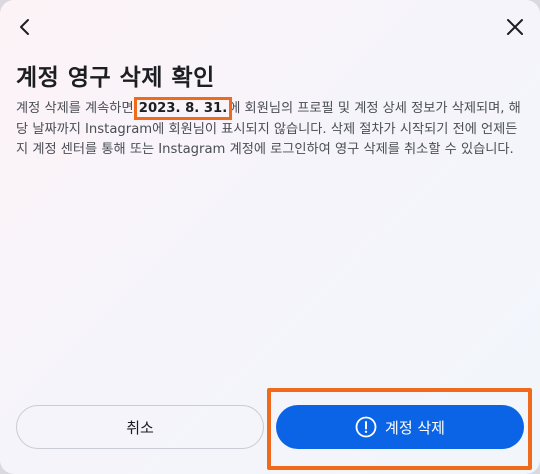  I want to click on back-button, so click(25, 27).